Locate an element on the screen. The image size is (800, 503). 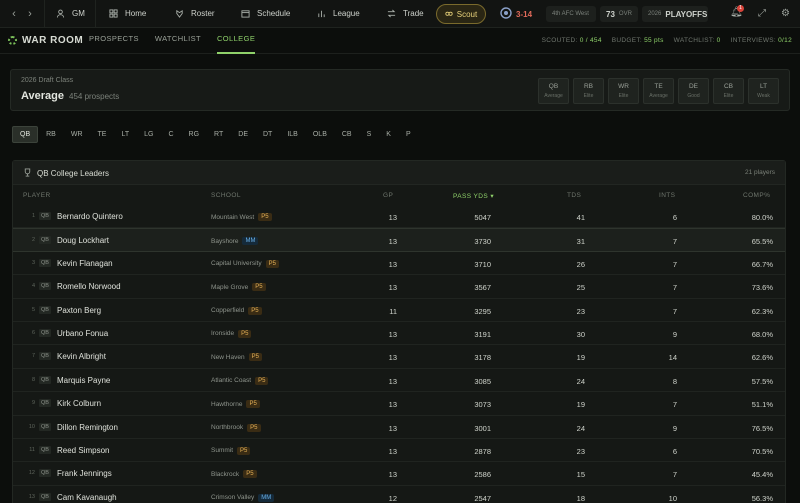
position-filter-te: TE is located at coordinates (102, 134).